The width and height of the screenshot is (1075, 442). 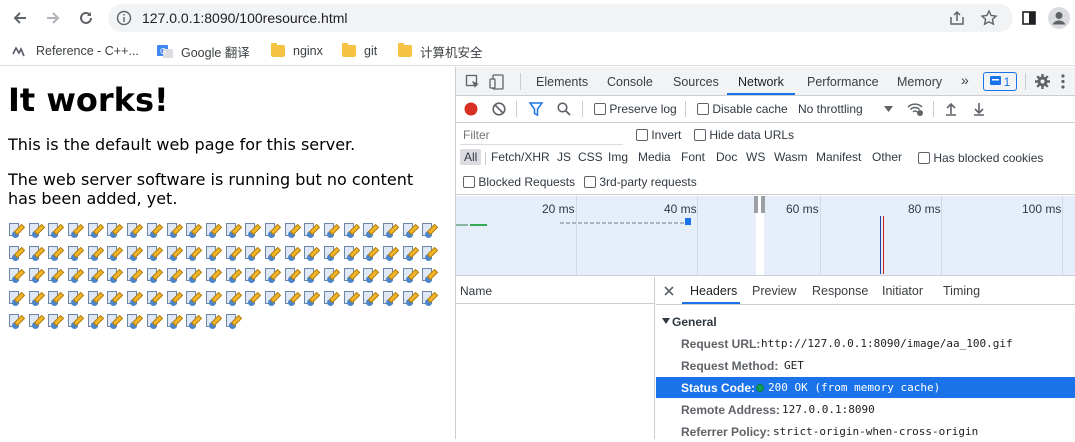 I want to click on third-party-requests-label: 3rd-party requests, so click(x=648, y=182).